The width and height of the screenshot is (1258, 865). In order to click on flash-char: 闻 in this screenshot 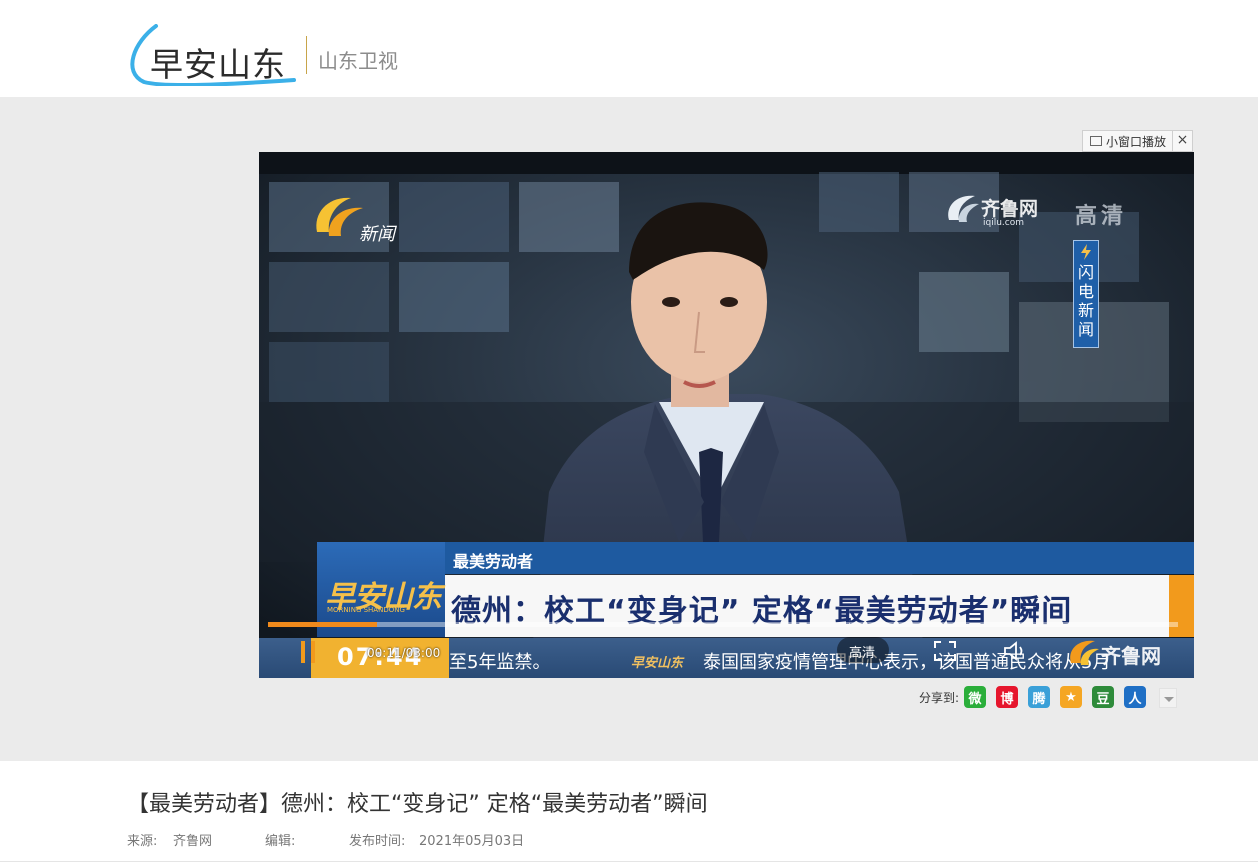, I will do `click(1085, 329)`.